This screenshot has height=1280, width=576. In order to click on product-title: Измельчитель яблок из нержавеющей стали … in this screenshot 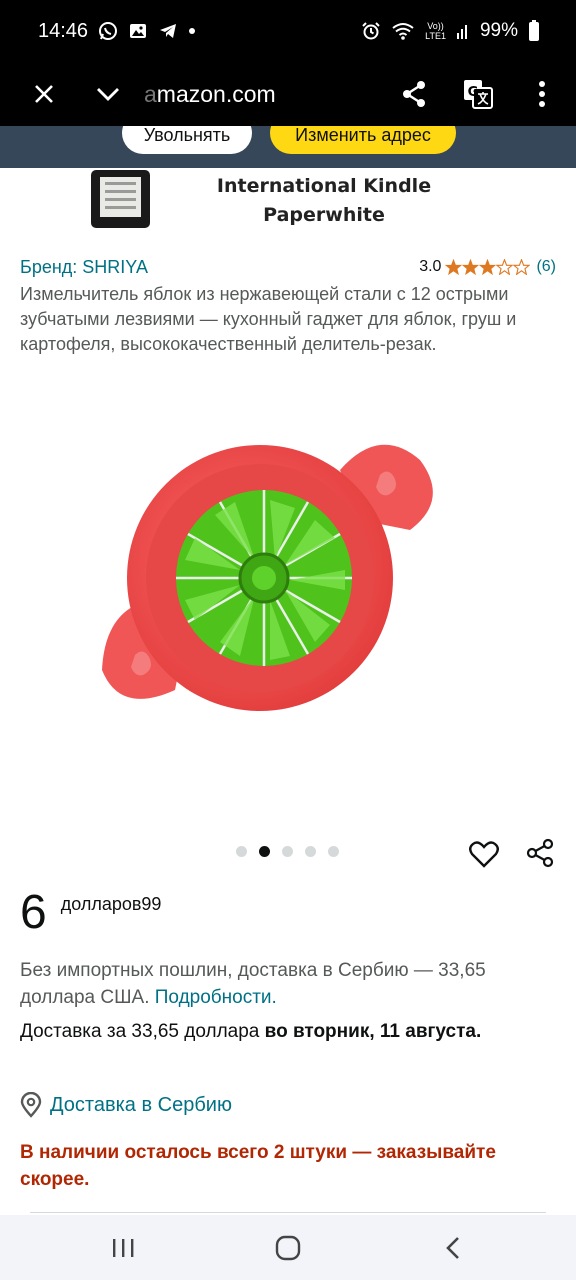, I will do `click(268, 319)`.